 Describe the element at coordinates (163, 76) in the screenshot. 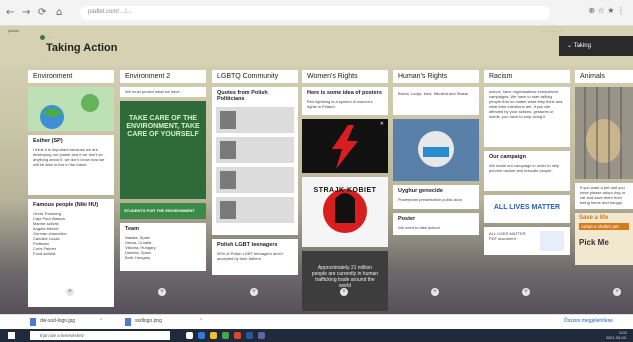

I see `column-header: Environment 2` at that location.